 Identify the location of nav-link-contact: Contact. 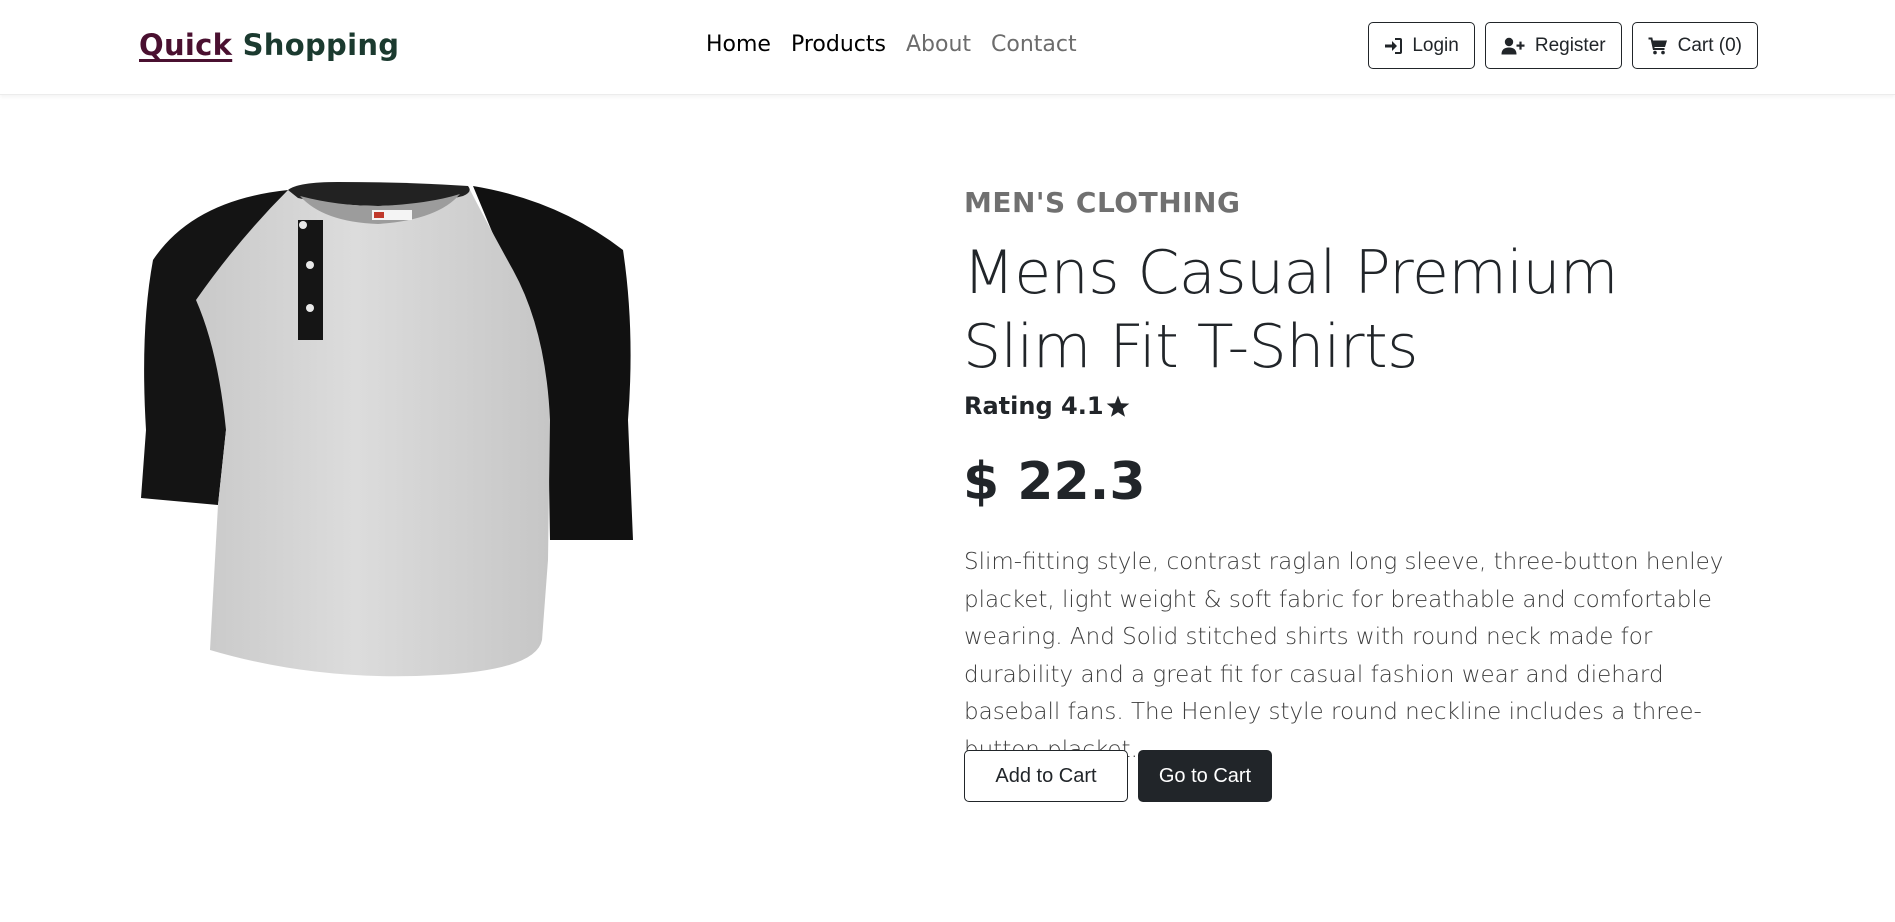
(1034, 44).